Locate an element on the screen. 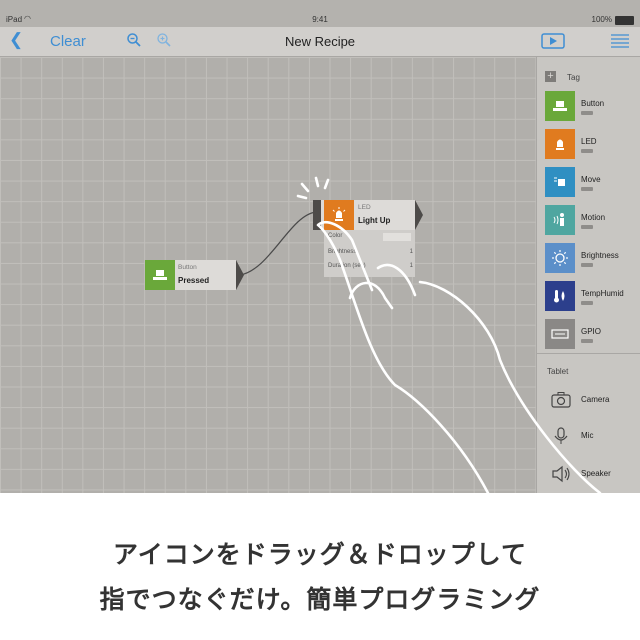 The width and height of the screenshot is (640, 640). palette-item-label: Move is located at coordinates (591, 179).